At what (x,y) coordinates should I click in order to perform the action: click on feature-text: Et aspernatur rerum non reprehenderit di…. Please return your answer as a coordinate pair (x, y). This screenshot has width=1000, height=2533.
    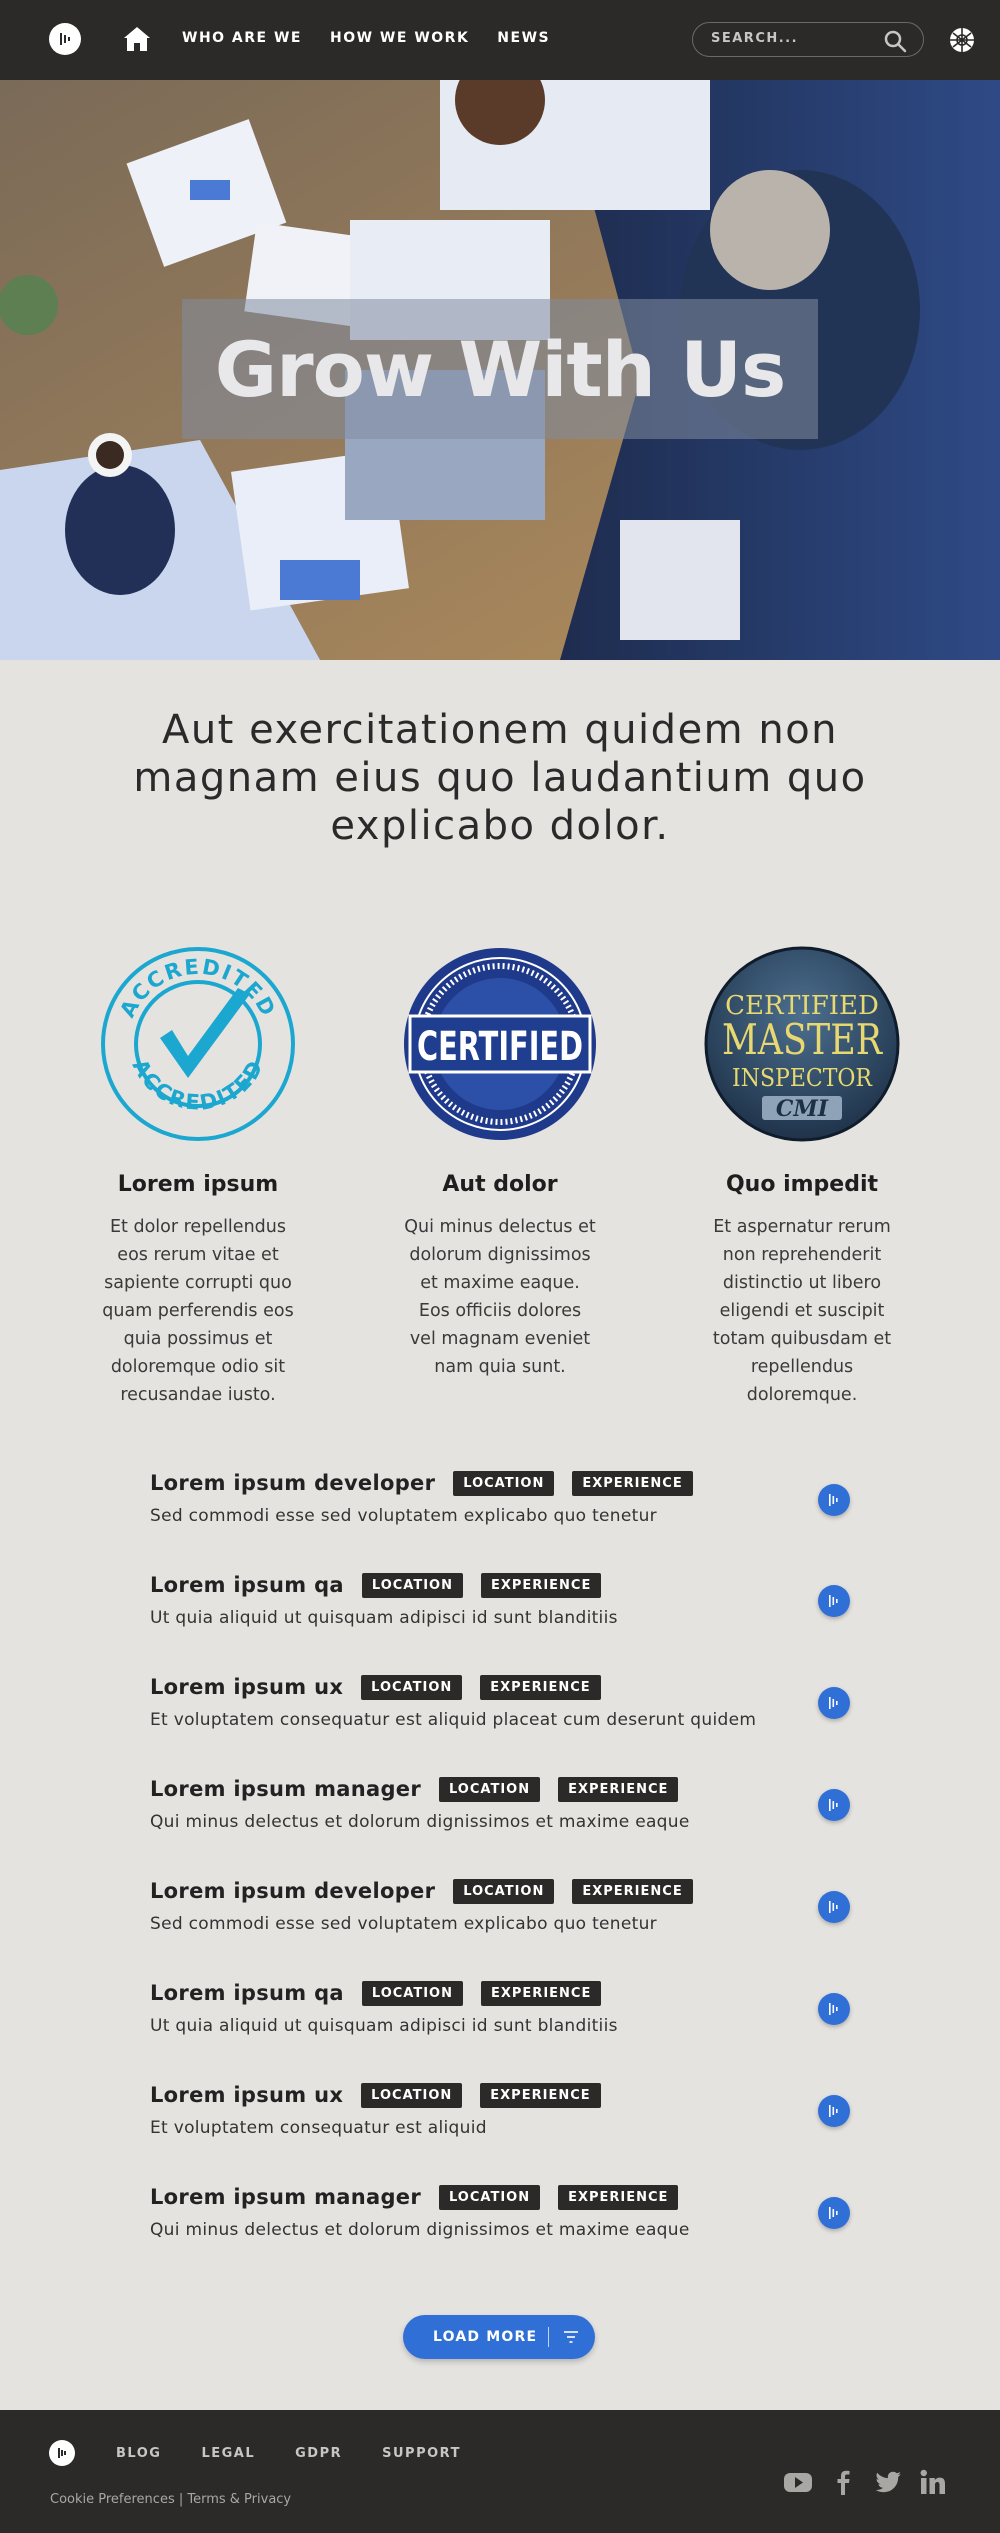
    Looking at the image, I should click on (802, 1311).